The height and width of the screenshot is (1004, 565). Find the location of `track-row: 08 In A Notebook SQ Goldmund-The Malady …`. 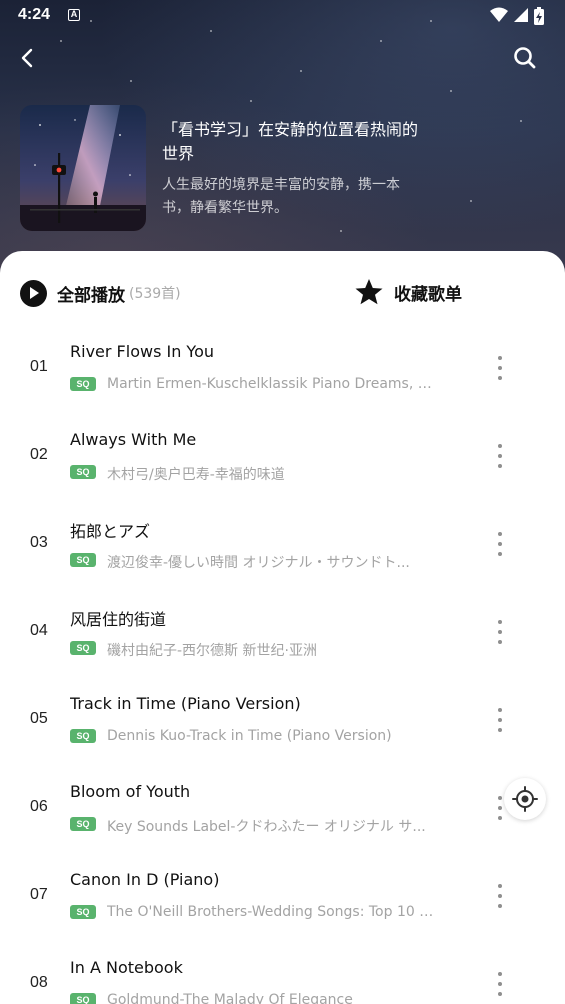

track-row: 08 In A Notebook SQ Goldmund-The Malady … is located at coordinates (282, 972).